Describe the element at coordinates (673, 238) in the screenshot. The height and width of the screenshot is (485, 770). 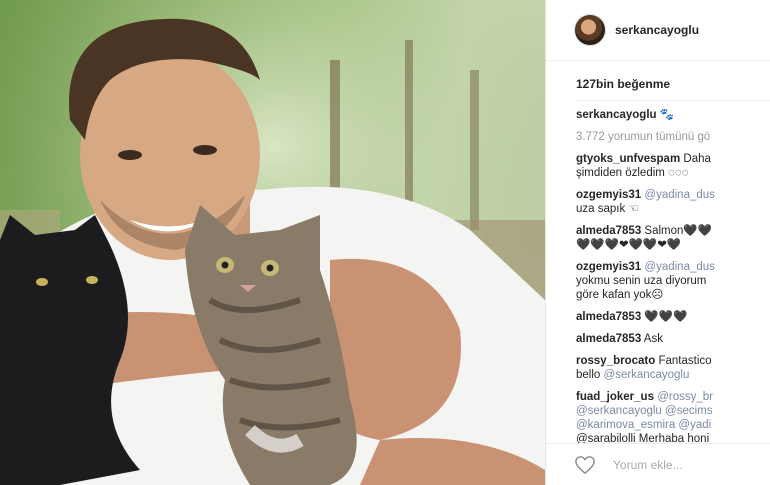
I see `comment-item: almeda7853 Salmon🖤🖤 🖤🖤🖤❤🖤🖤❤🖤` at that location.